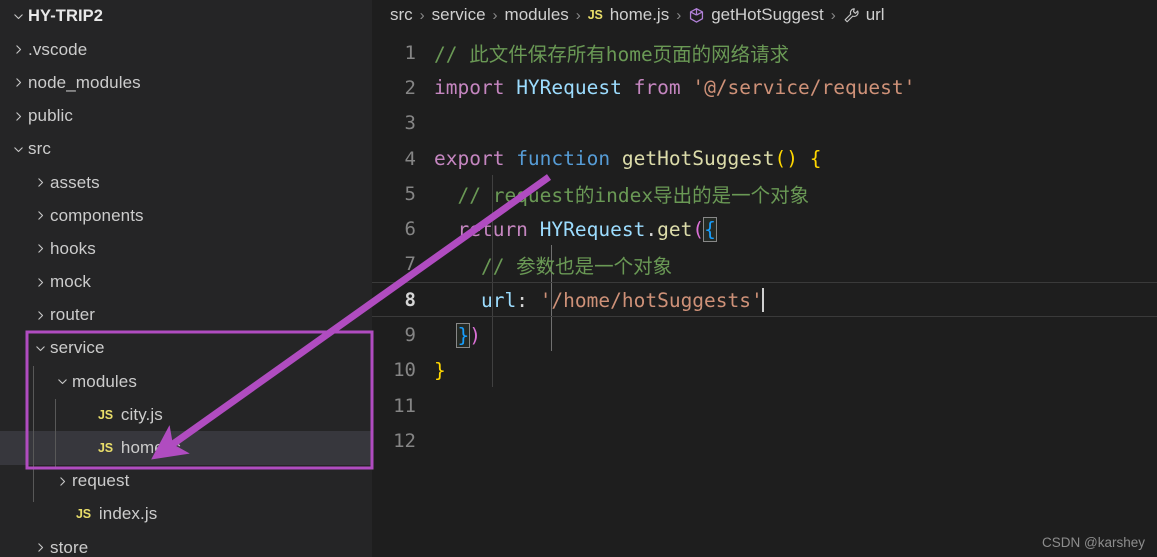 The width and height of the screenshot is (1157, 557). What do you see at coordinates (851, 15) in the screenshot?
I see `symbol-property-wrench-icon` at bounding box center [851, 15].